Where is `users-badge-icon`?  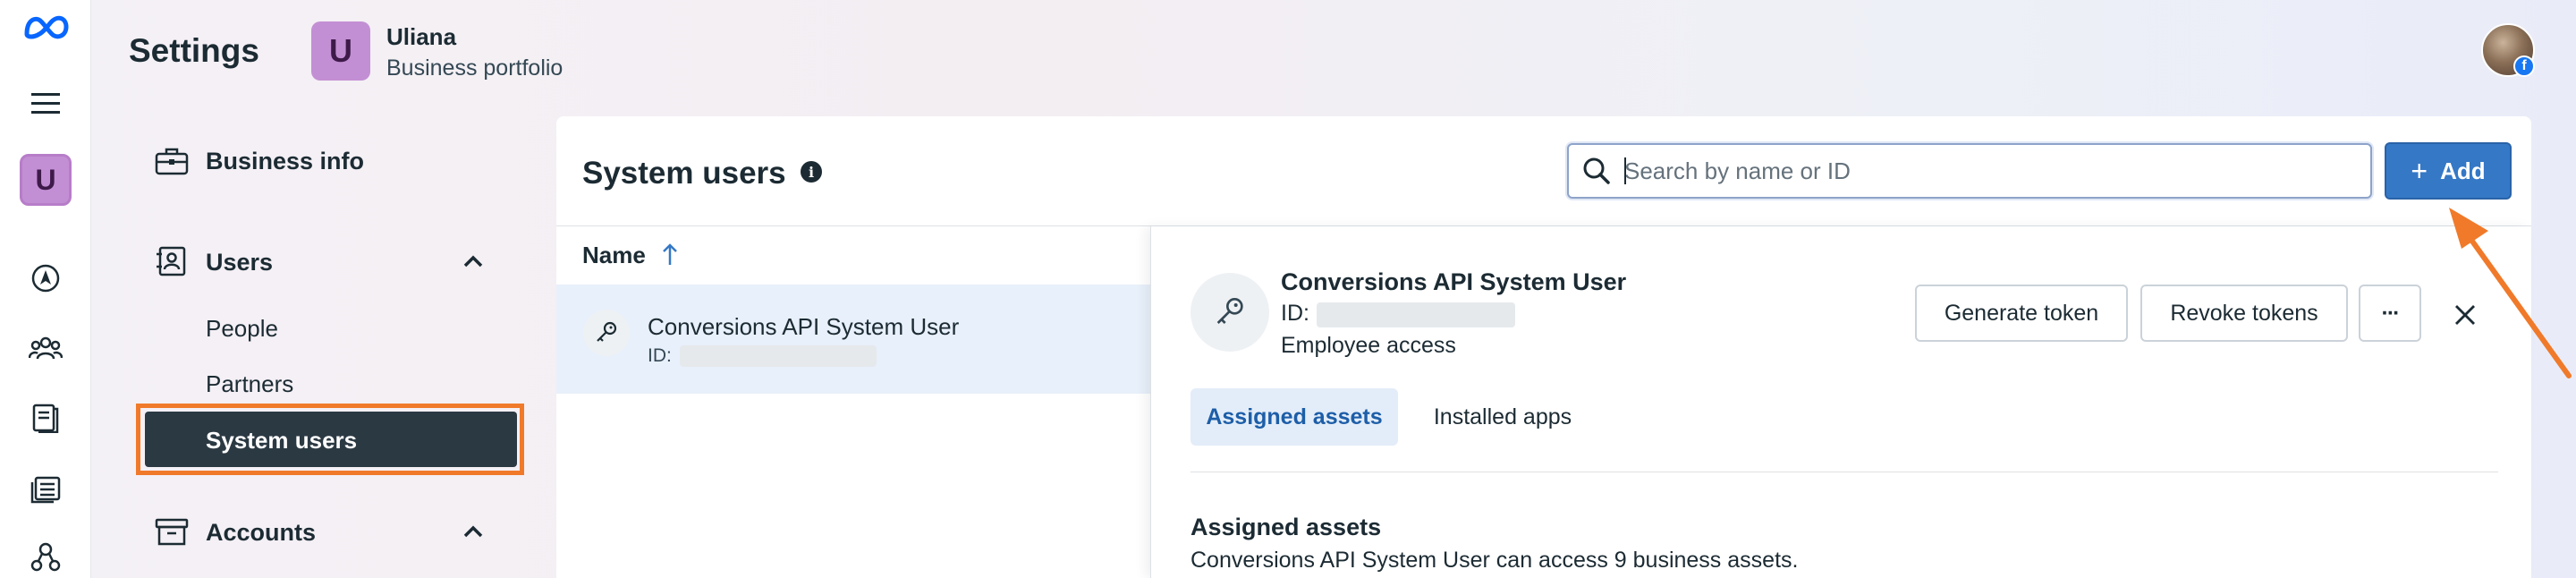 users-badge-icon is located at coordinates (172, 261).